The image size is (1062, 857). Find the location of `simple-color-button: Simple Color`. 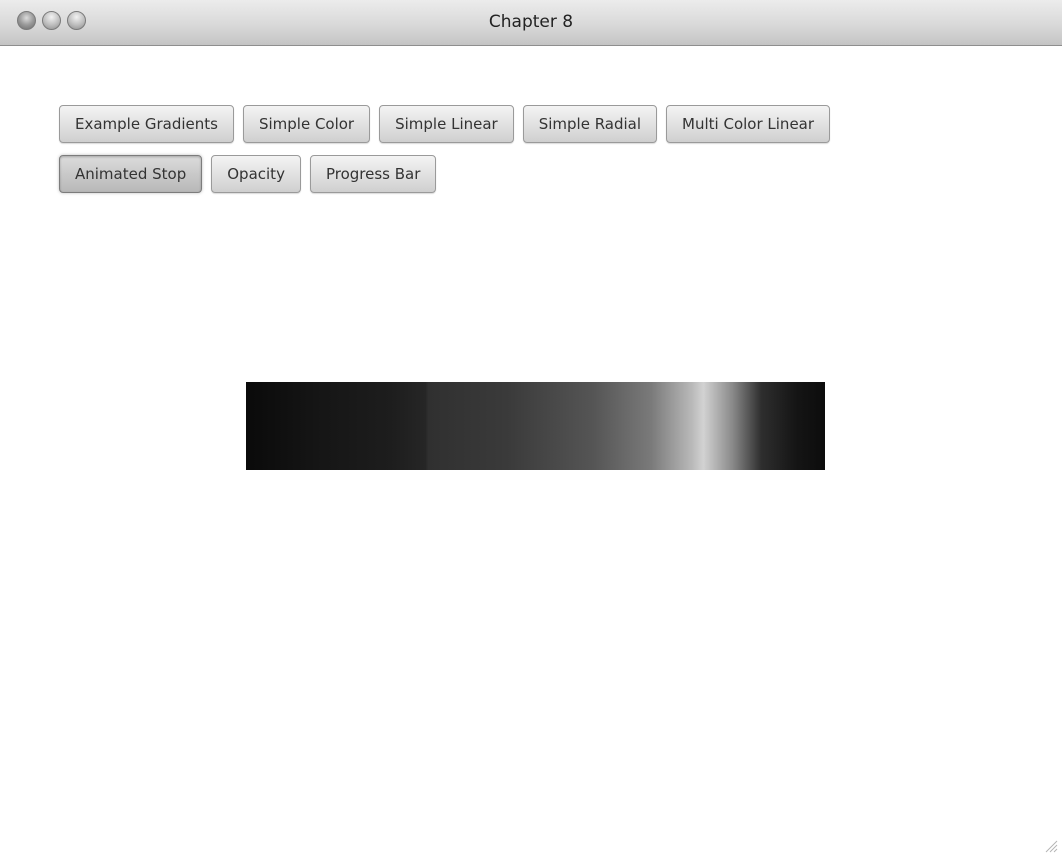

simple-color-button: Simple Color is located at coordinates (306, 124).